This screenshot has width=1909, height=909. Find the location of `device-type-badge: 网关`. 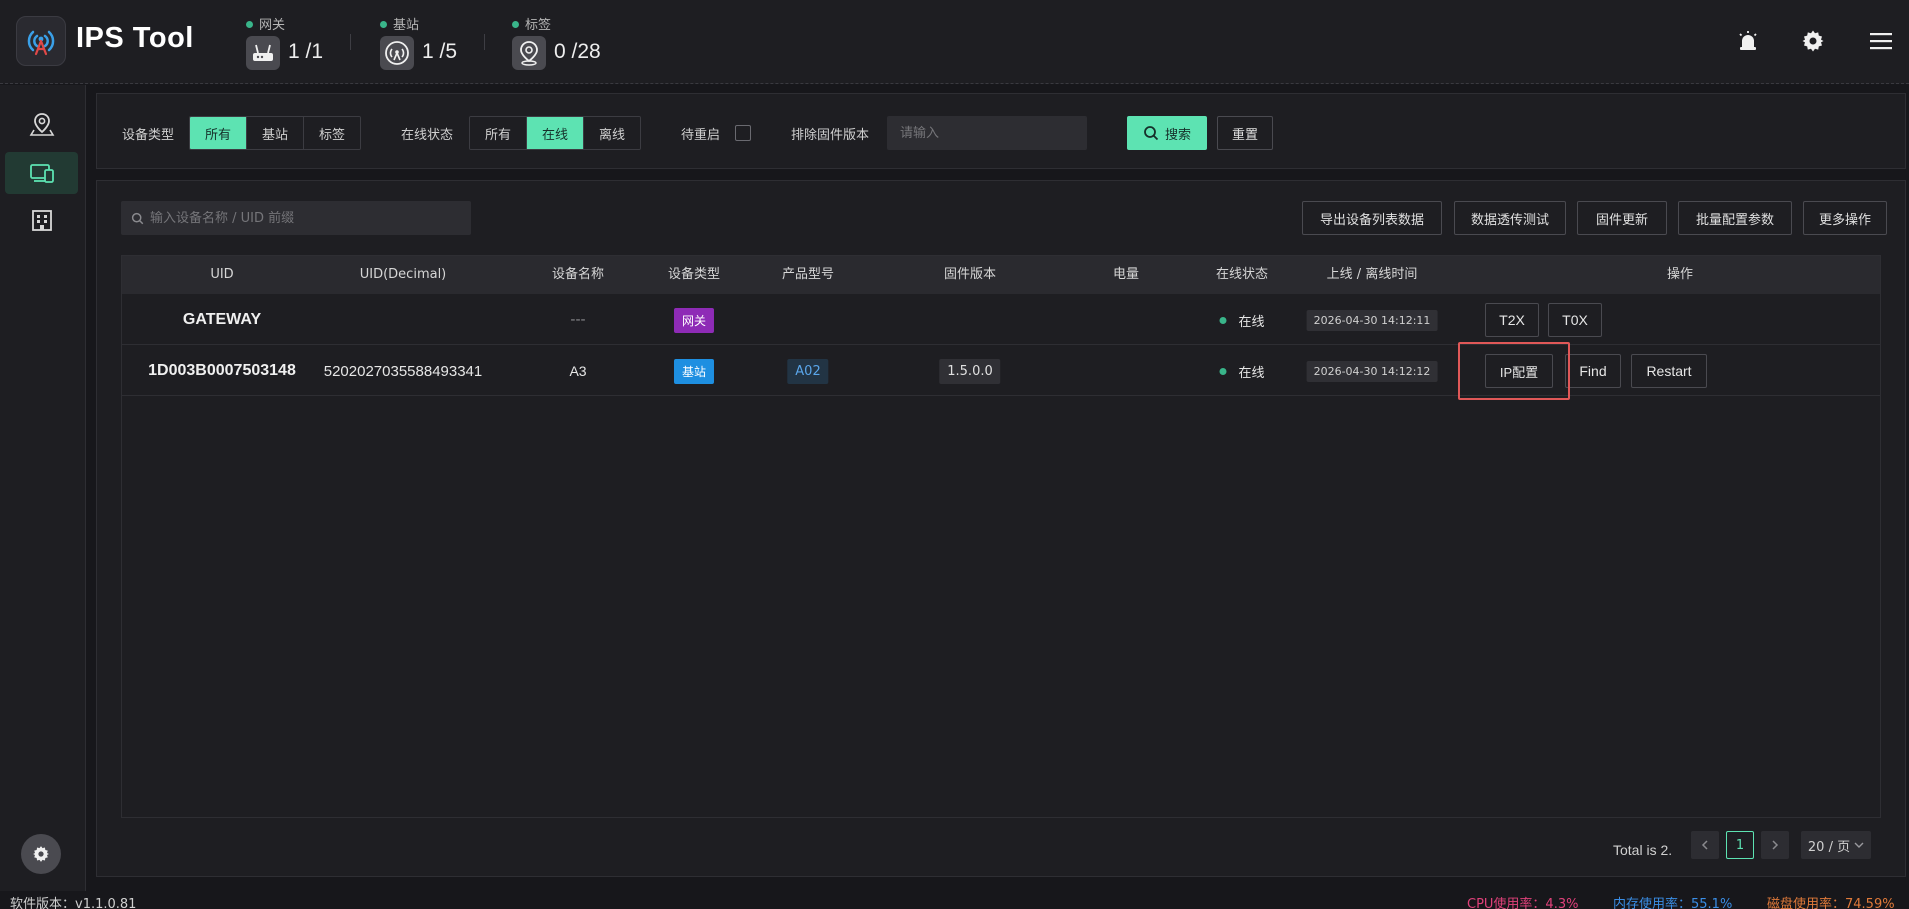

device-type-badge: 网关 is located at coordinates (694, 320).